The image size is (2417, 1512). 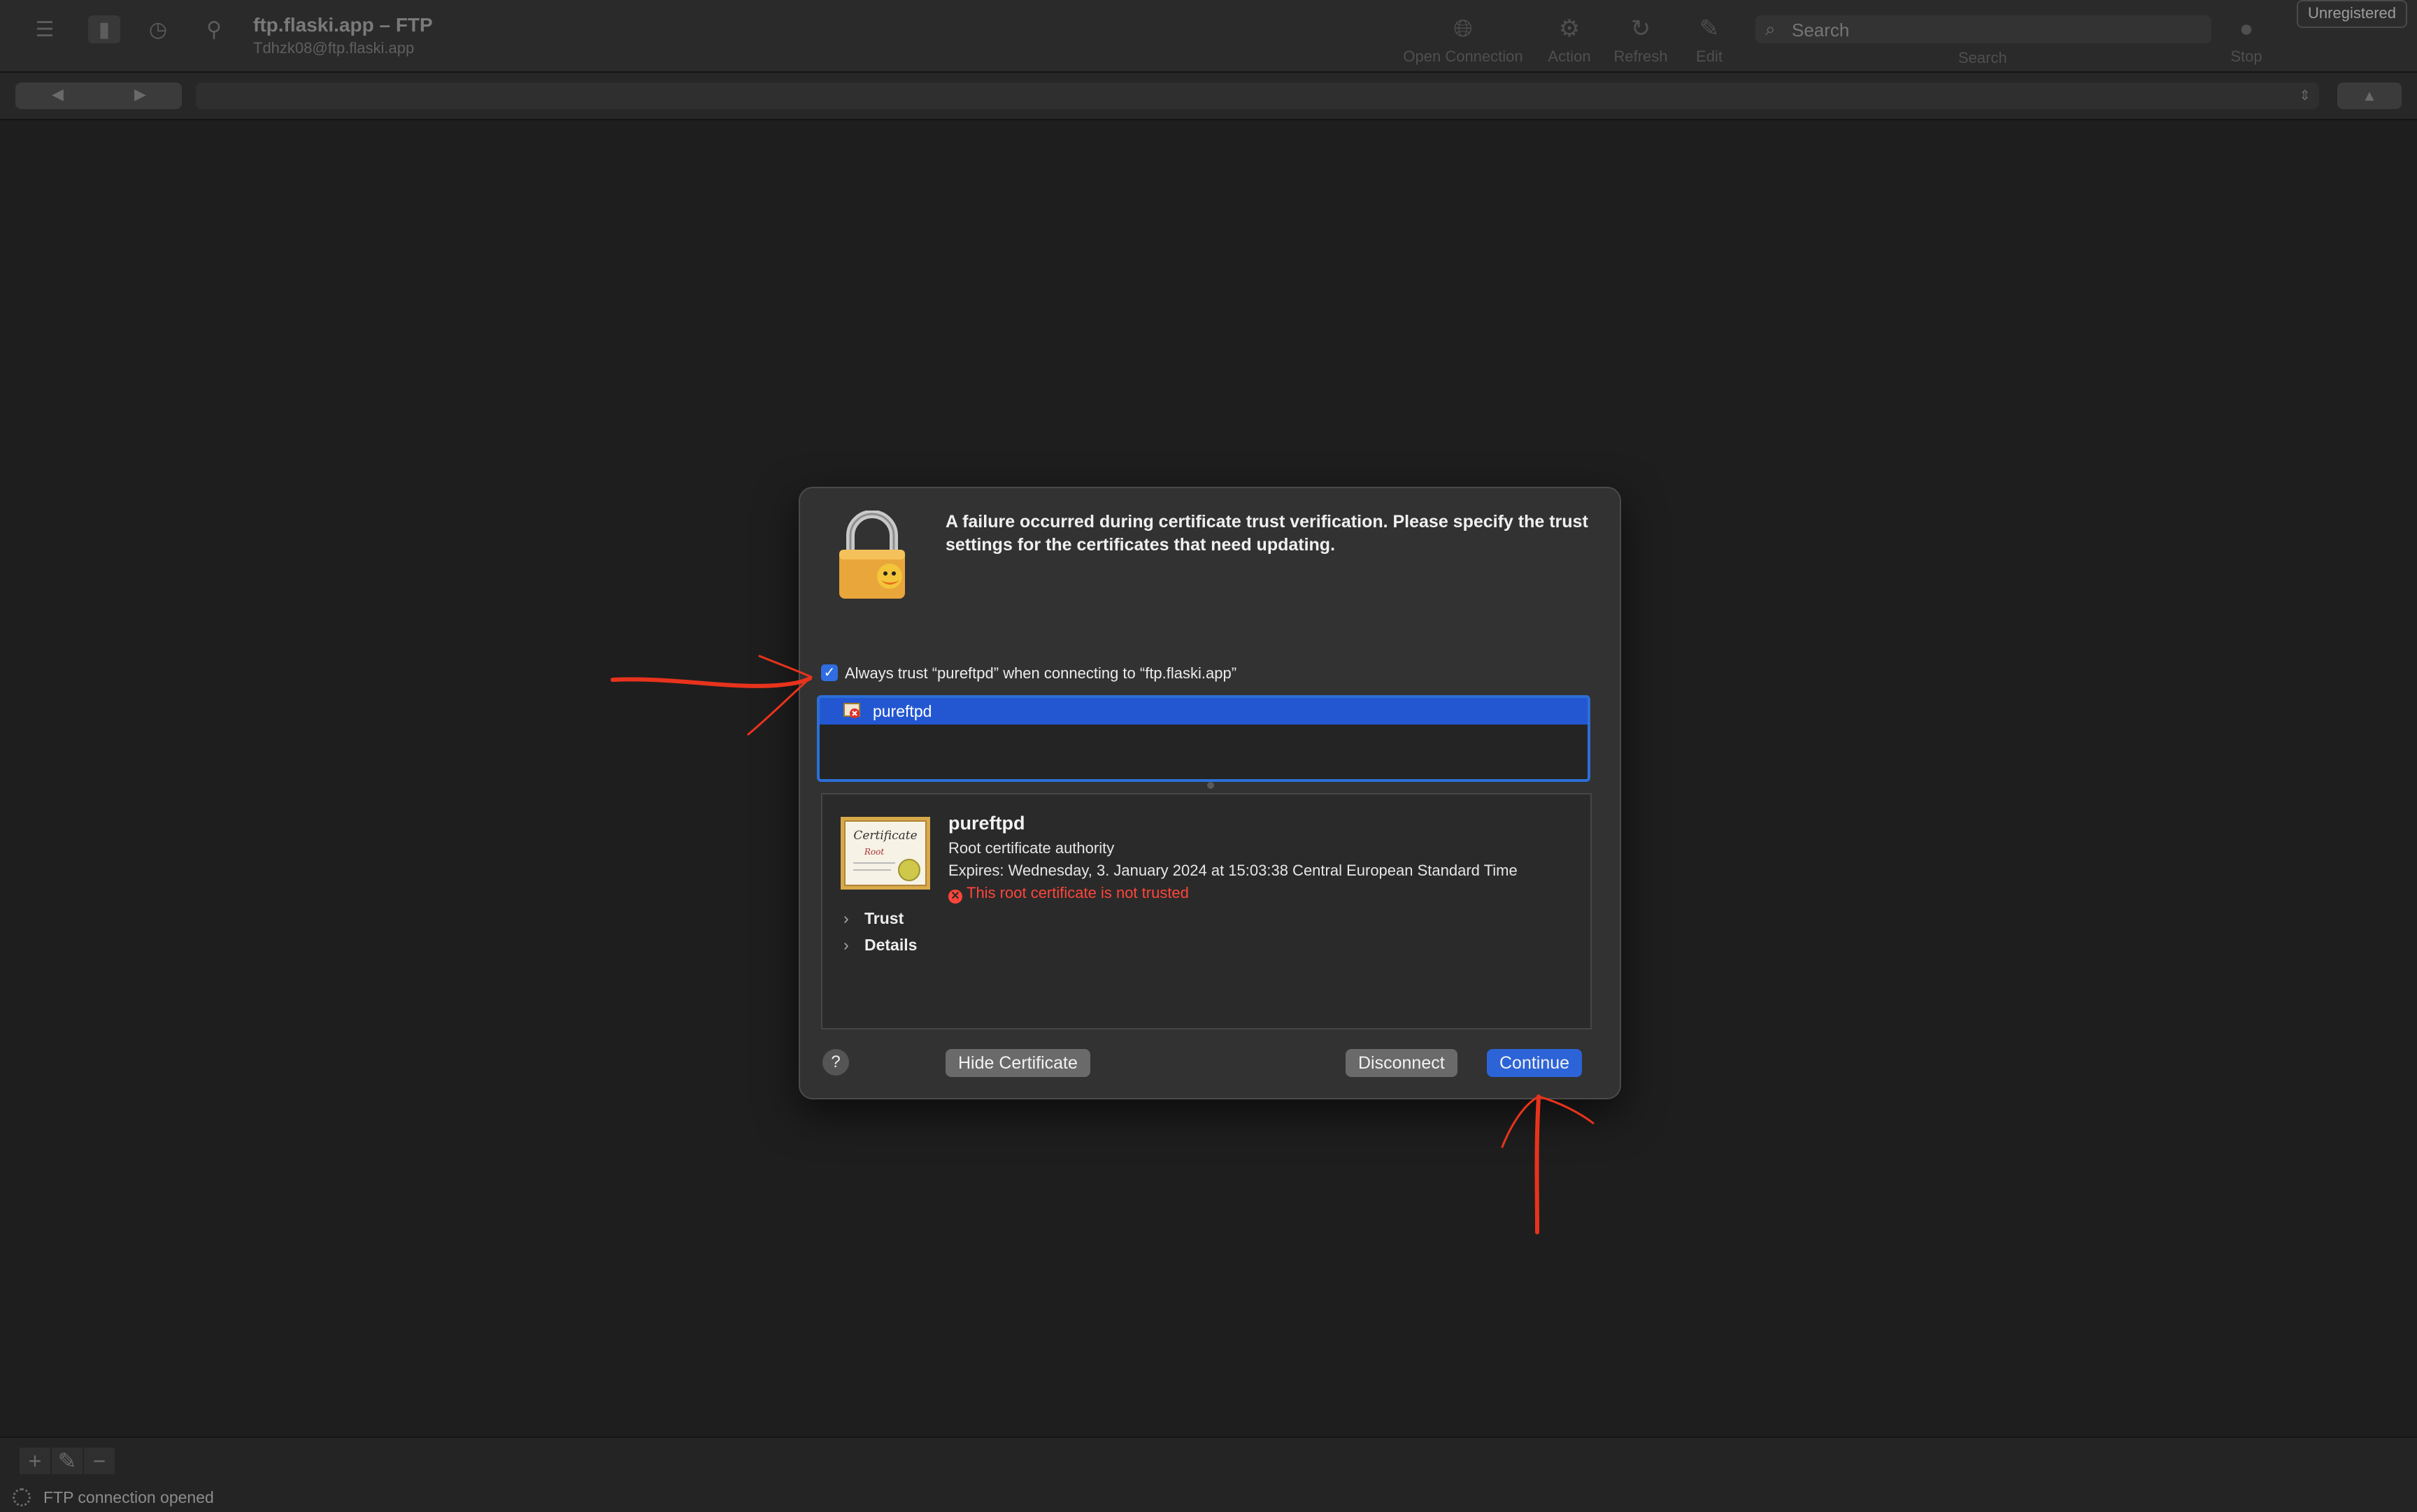 What do you see at coordinates (1535, 1063) in the screenshot?
I see `continue-button: Continue` at bounding box center [1535, 1063].